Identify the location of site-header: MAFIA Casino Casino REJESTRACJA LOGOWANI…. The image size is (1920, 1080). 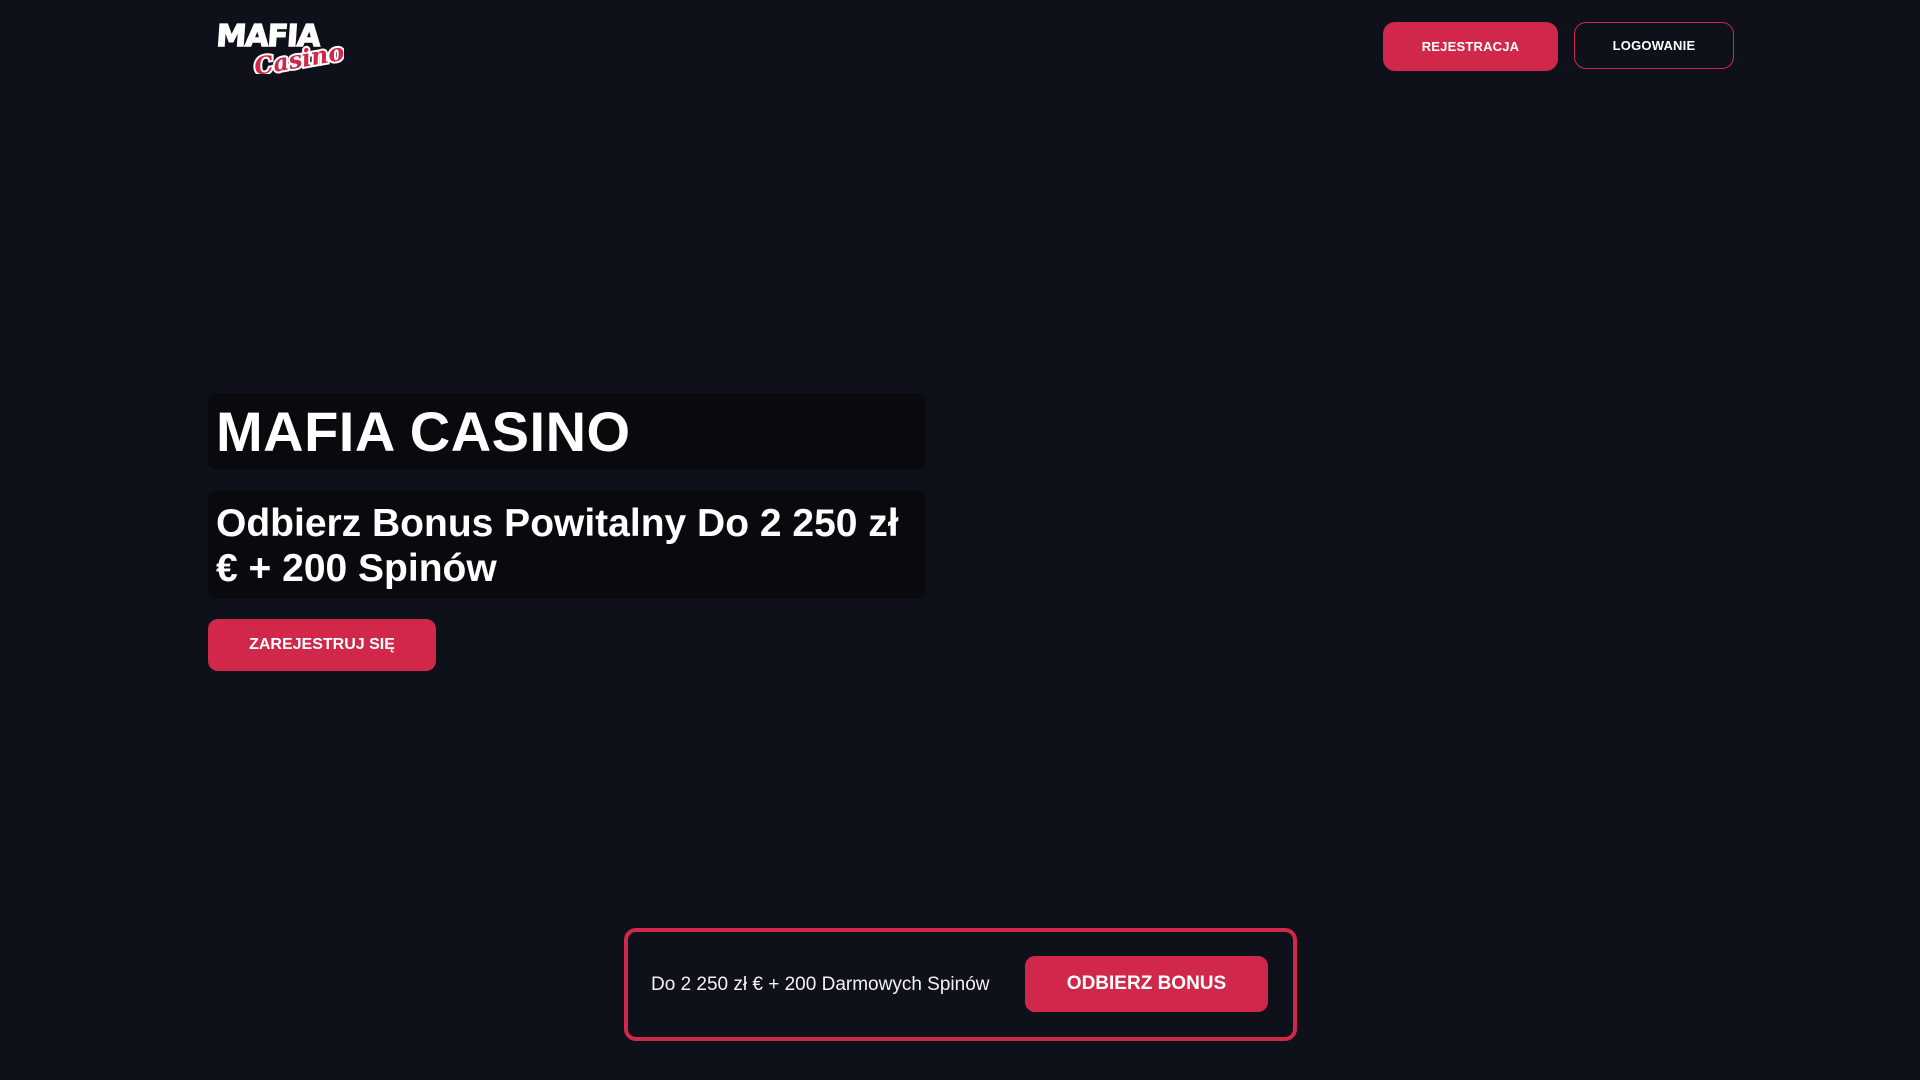
(960, 46).